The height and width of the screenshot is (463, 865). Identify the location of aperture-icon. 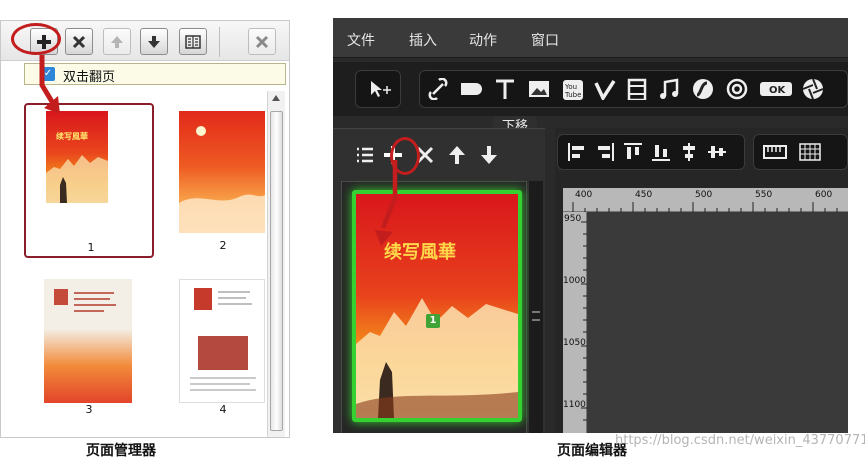
(813, 89).